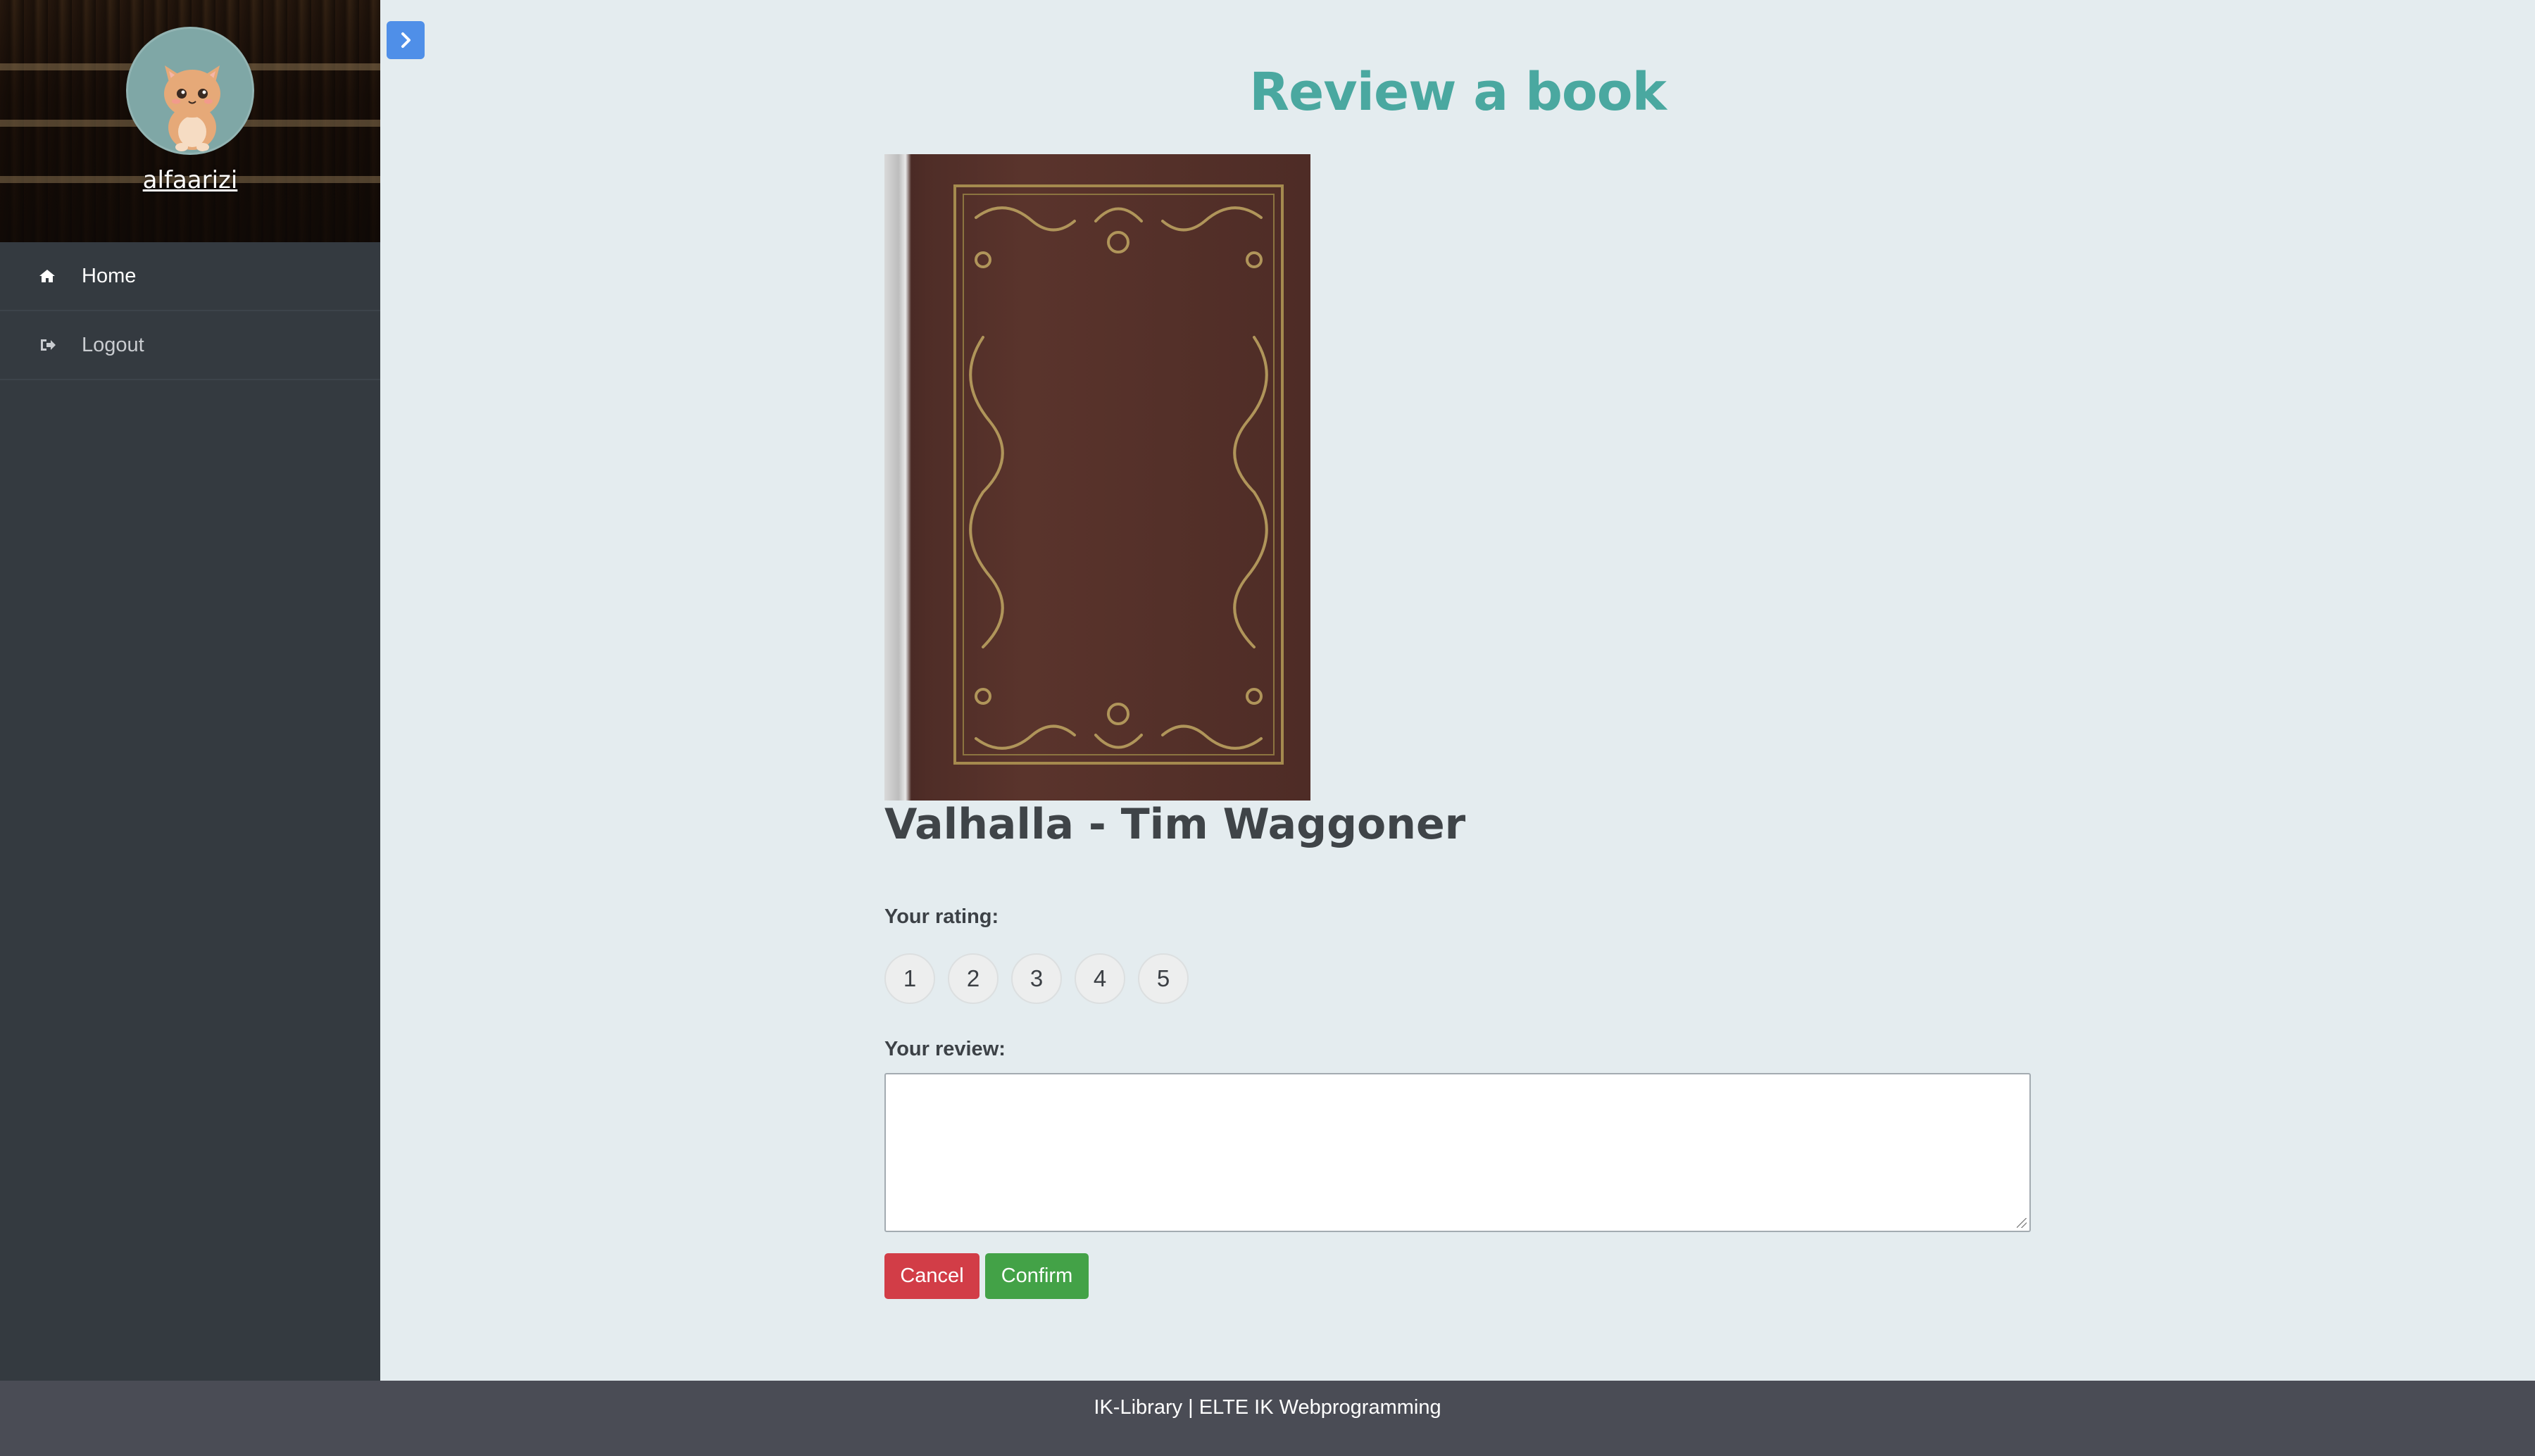  Describe the element at coordinates (945, 1049) in the screenshot. I see `review-label: Your review:` at that location.